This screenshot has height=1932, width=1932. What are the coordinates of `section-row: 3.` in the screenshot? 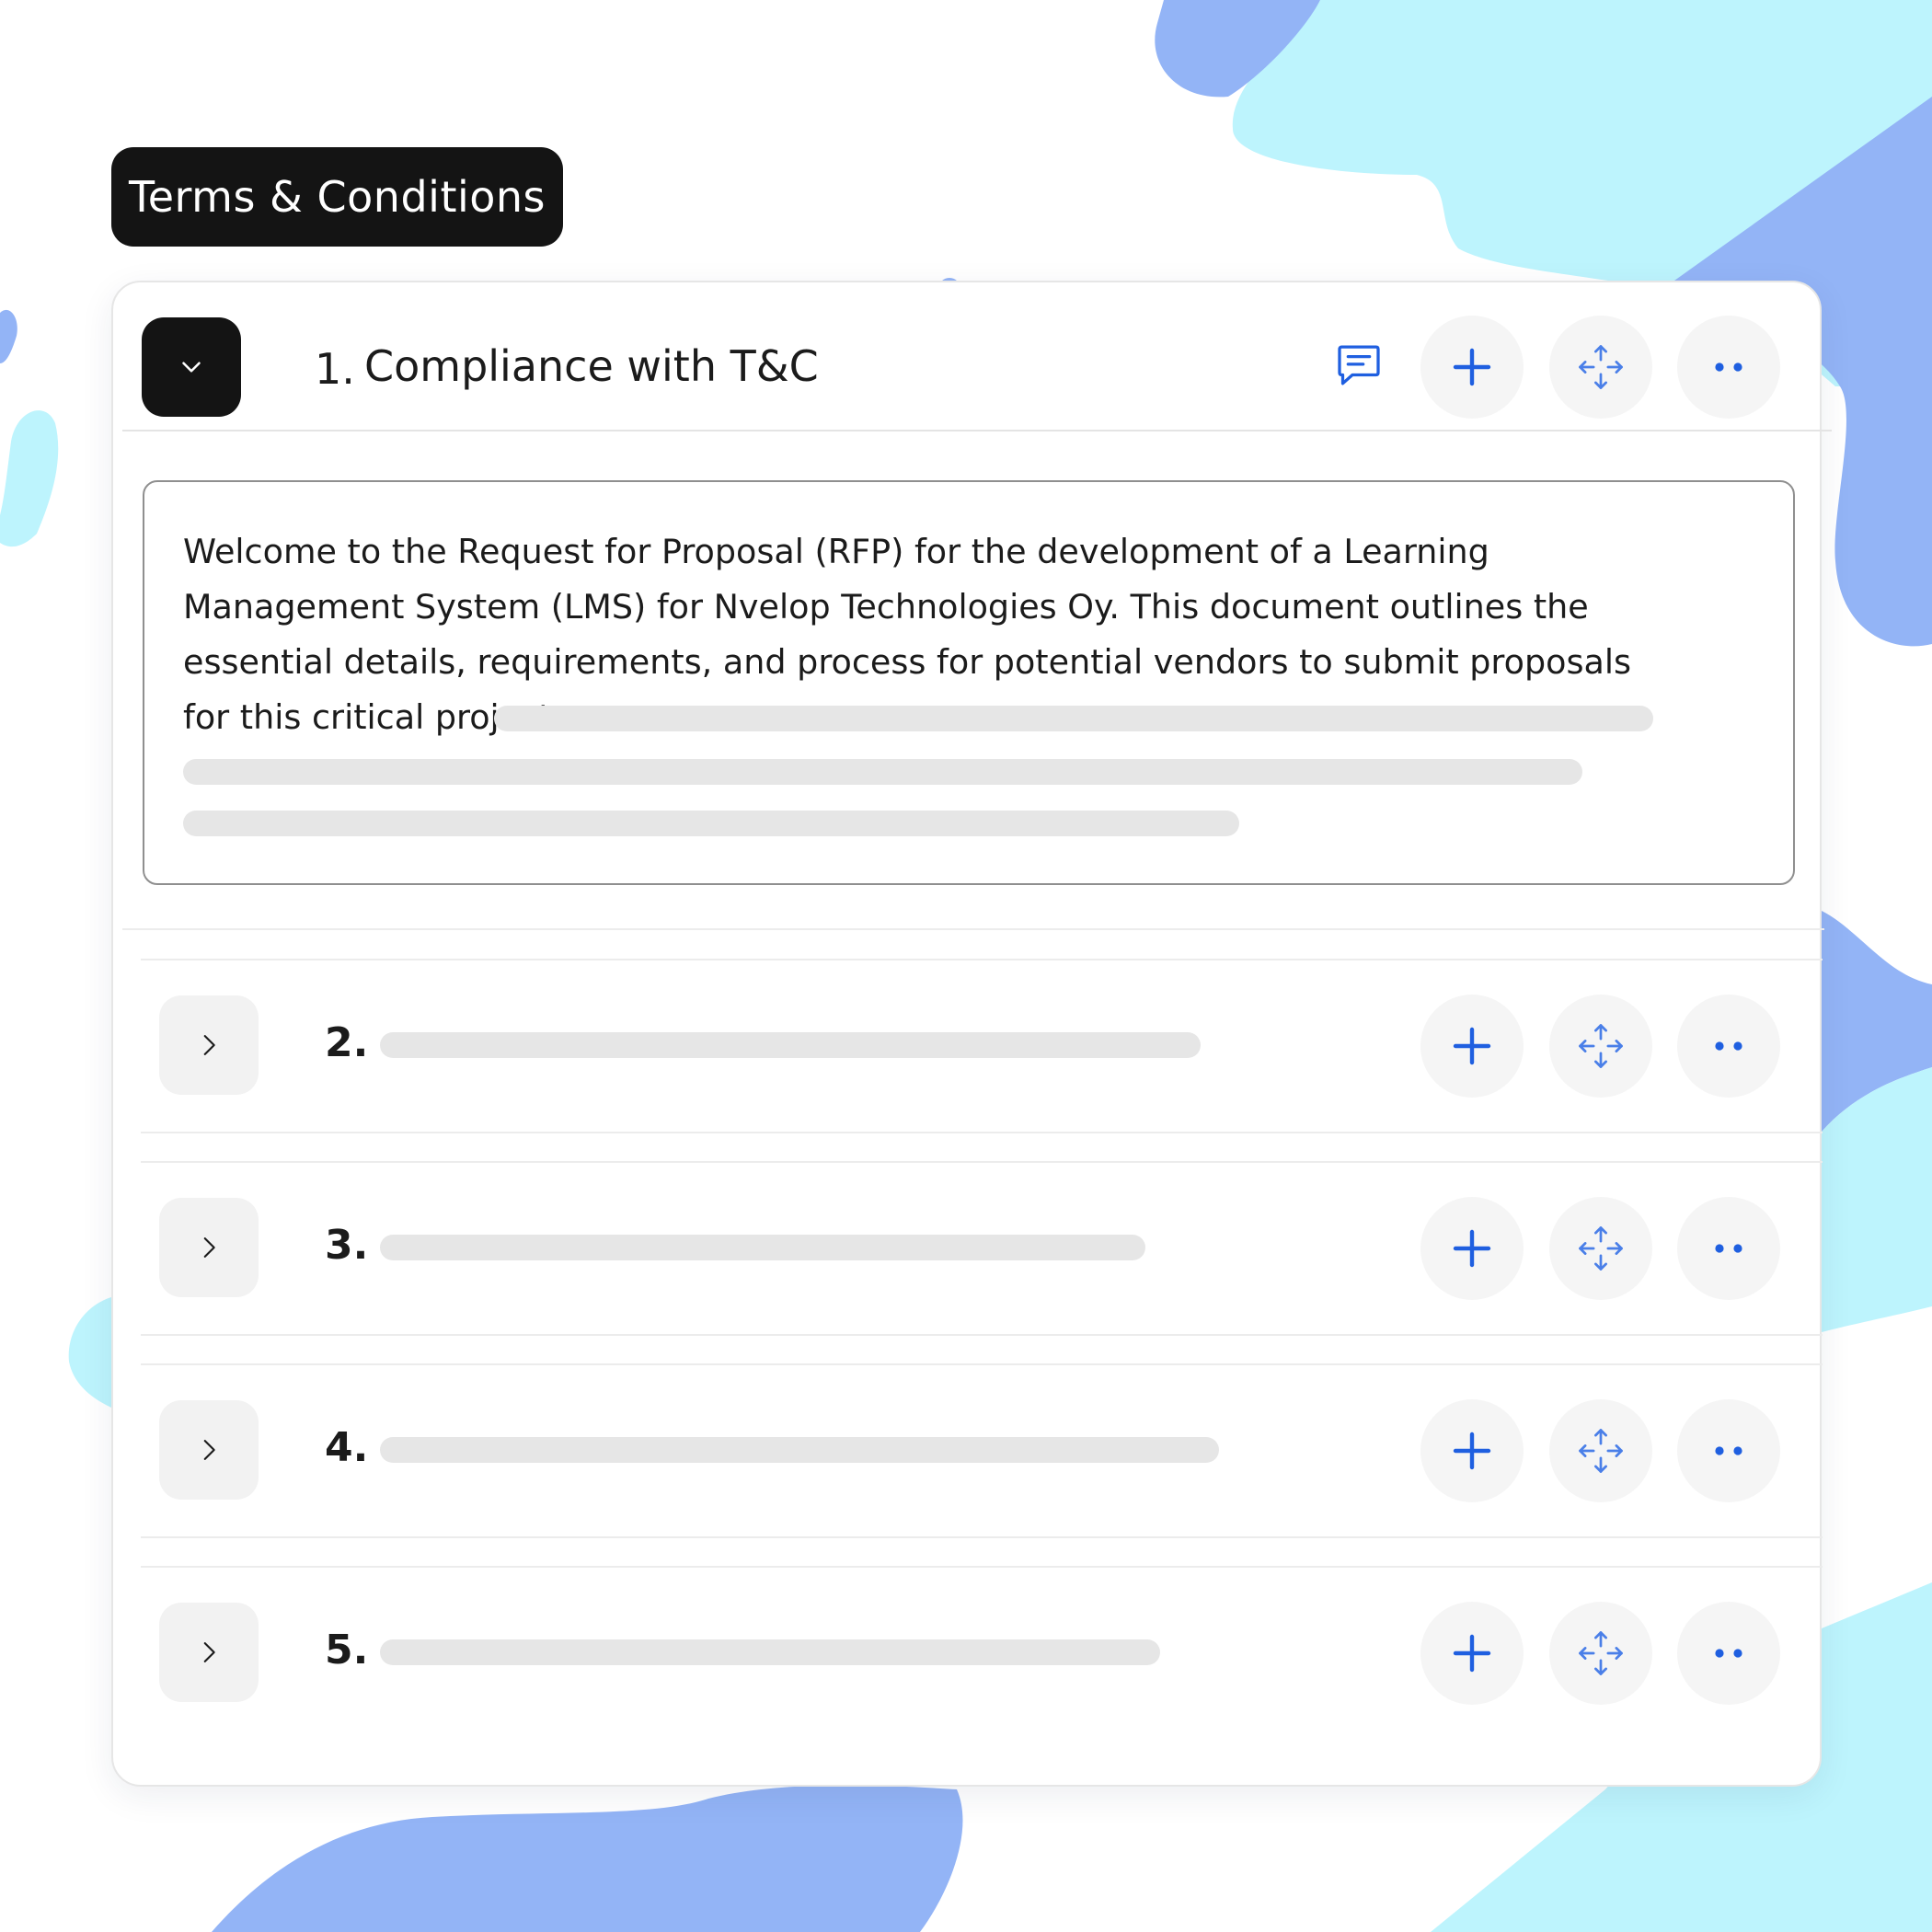 It's located at (982, 1248).